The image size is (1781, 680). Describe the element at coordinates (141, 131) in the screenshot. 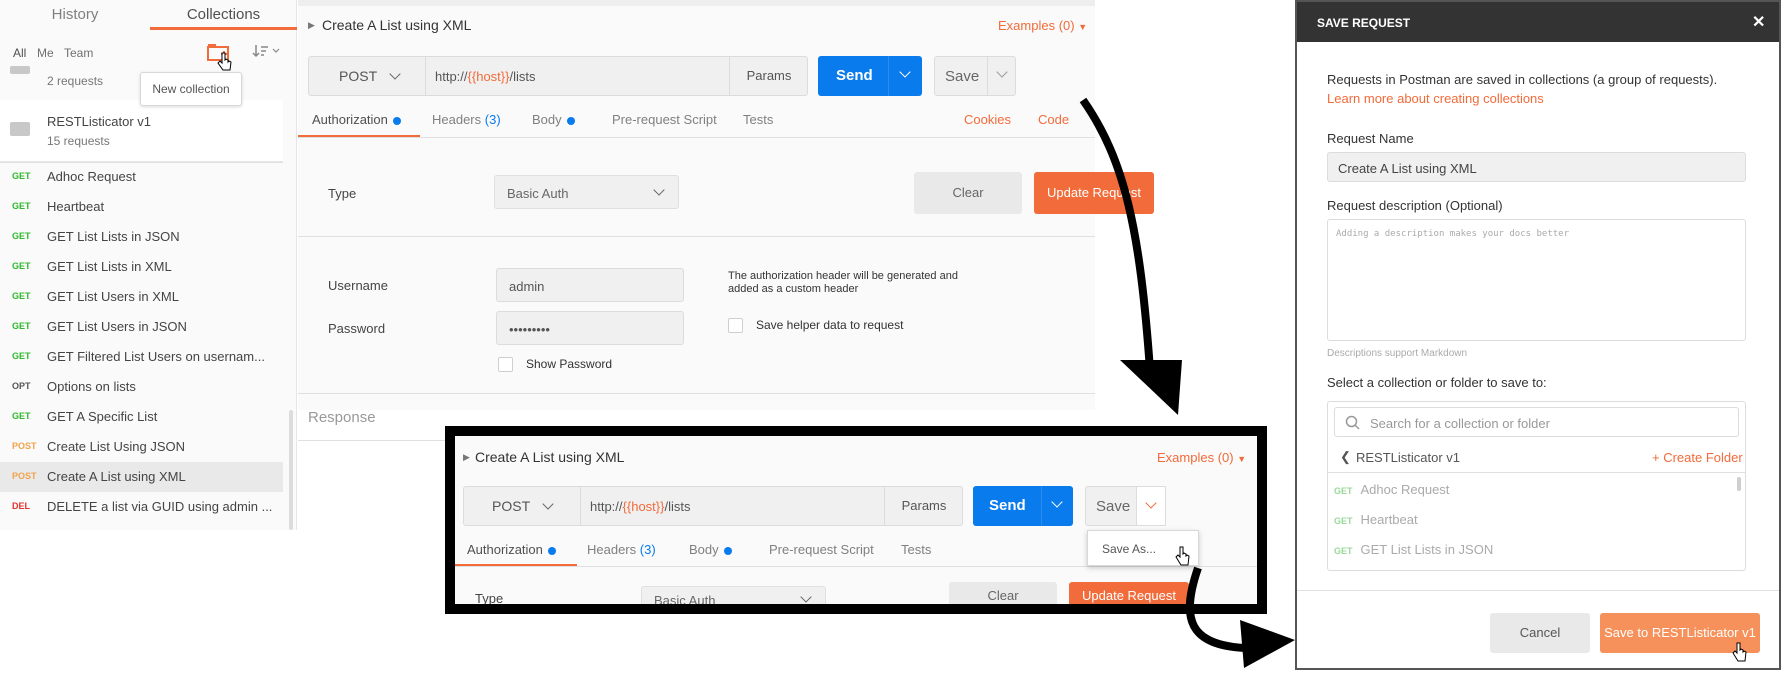

I see `collection-item: RESTListicator v1 15 requests` at that location.